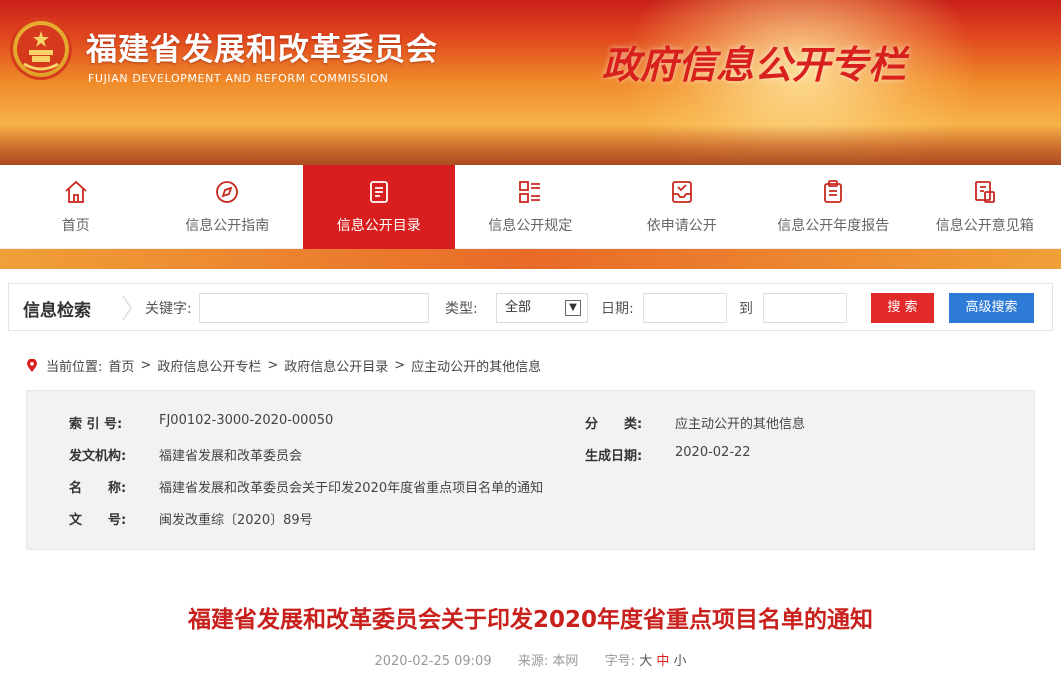 The height and width of the screenshot is (676, 1061). What do you see at coordinates (32, 365) in the screenshot?
I see `location-pin-icon` at bounding box center [32, 365].